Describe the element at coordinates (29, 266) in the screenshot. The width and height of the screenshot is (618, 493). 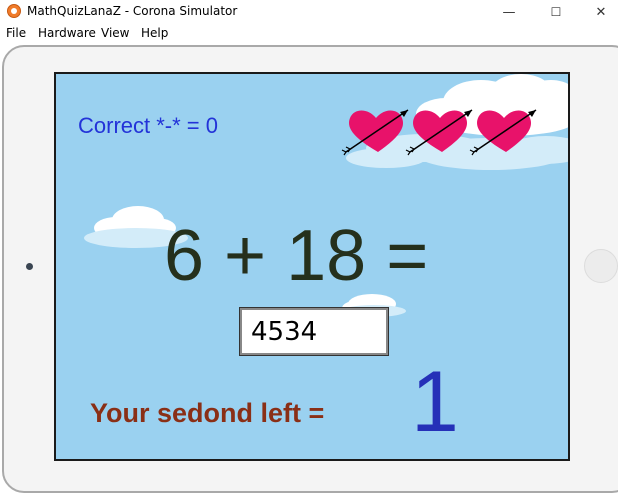
I see `camera-dot` at that location.